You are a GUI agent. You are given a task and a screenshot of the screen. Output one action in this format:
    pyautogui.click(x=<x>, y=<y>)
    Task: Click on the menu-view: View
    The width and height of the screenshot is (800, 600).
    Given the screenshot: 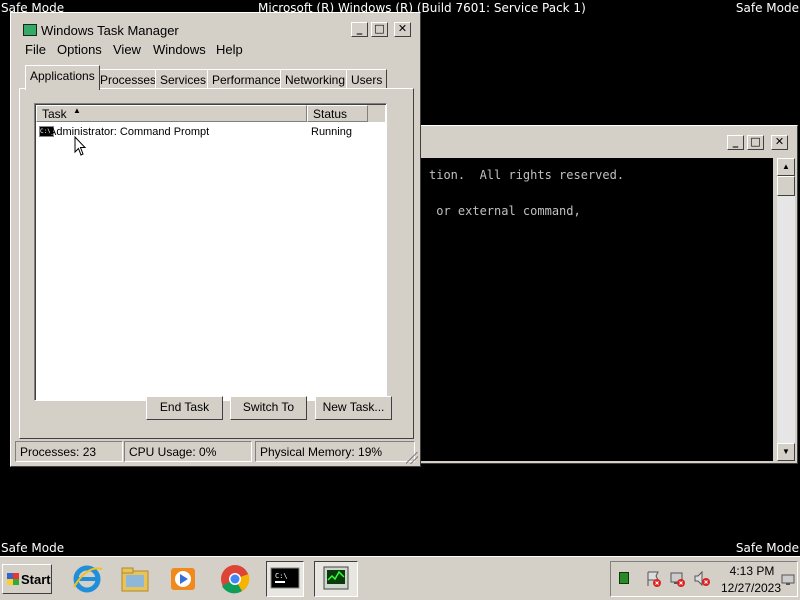 What is the action you would take?
    pyautogui.click(x=127, y=49)
    